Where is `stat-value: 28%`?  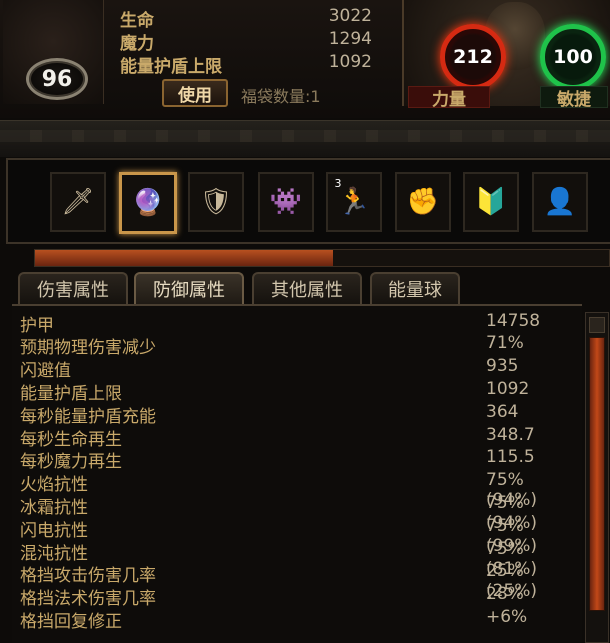 stat-value: 28% is located at coordinates (505, 594).